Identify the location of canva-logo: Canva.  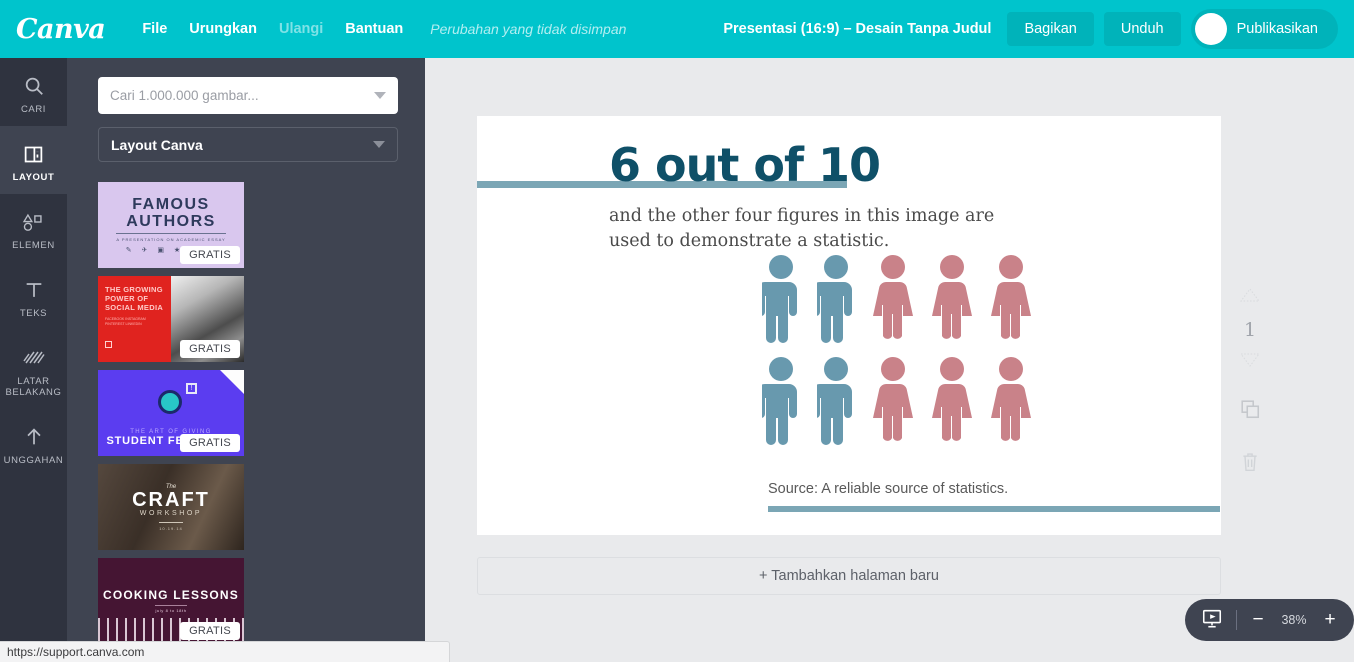
(61, 29).